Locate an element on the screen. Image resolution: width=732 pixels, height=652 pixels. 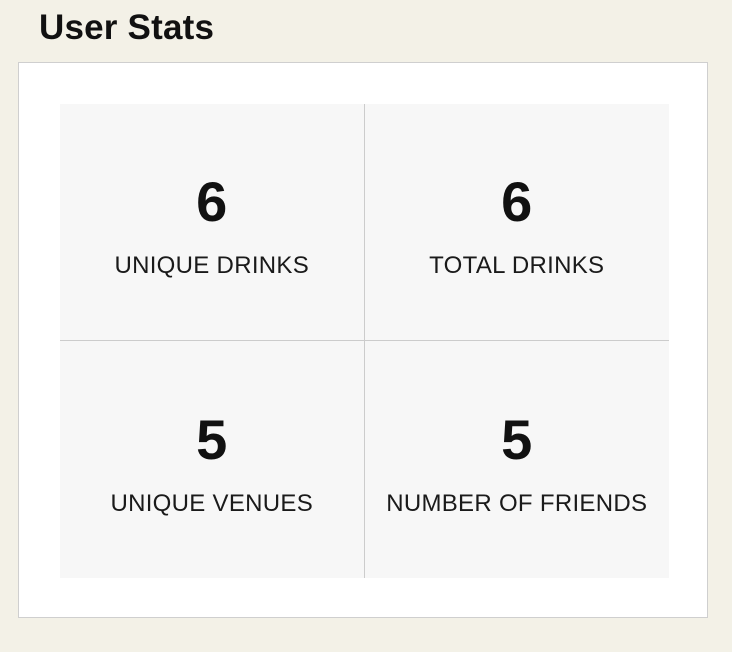
stat-label-total-drinks: TOTAL DRINKS is located at coordinates (517, 265).